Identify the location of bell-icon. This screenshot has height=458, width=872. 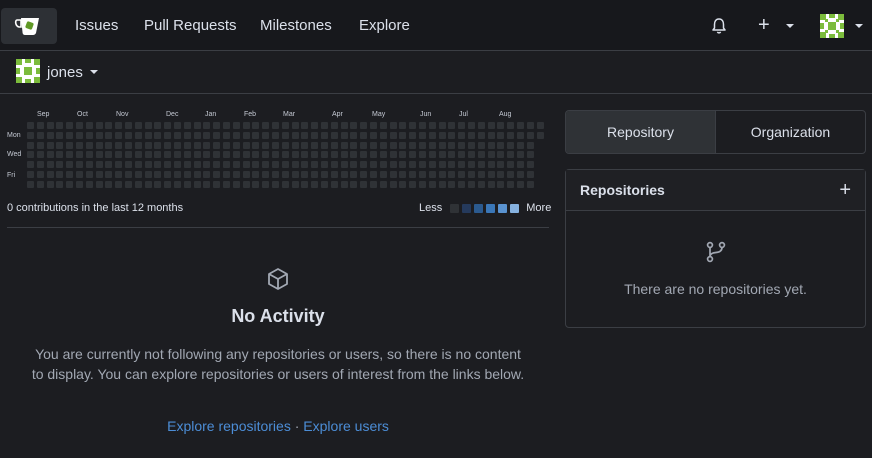
(719, 26).